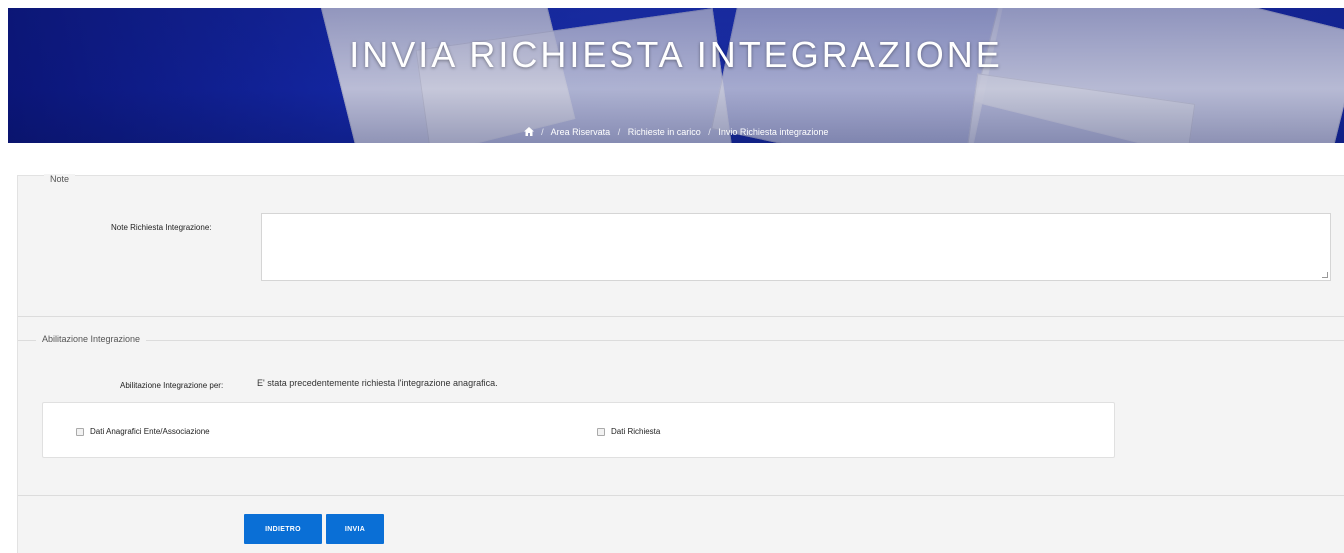 The width and height of the screenshot is (1344, 553). Describe the element at coordinates (60, 179) in the screenshot. I see `note-legend: Note` at that location.